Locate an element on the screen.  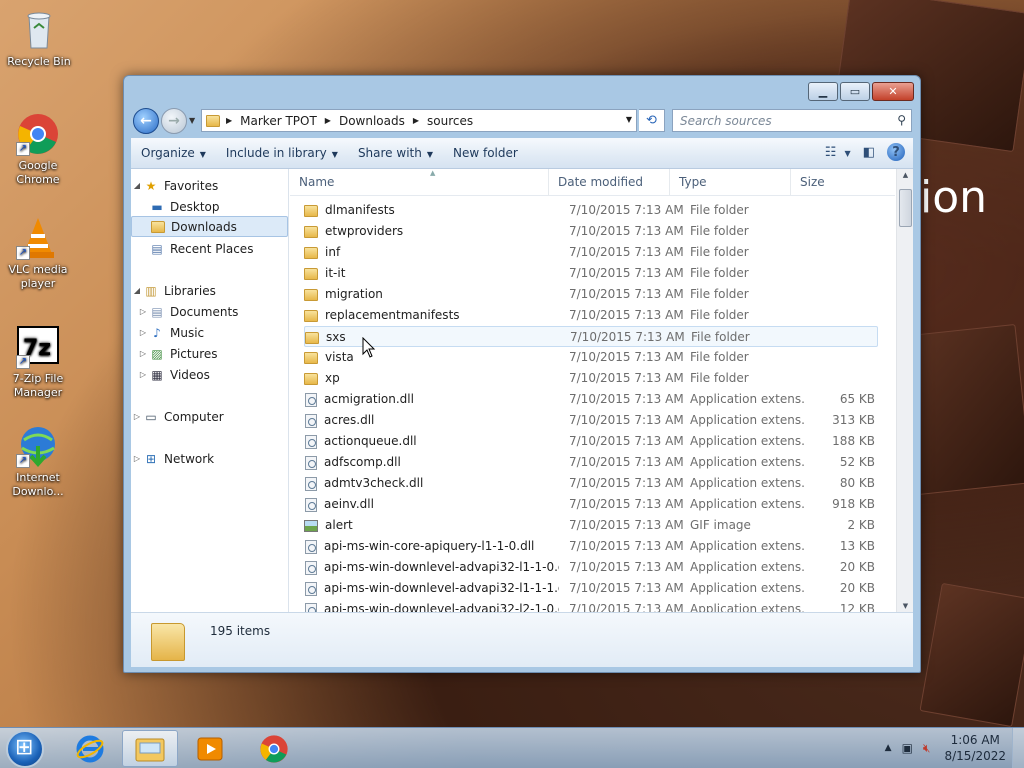
search-icon: ⚲ is located at coordinates (901, 120).